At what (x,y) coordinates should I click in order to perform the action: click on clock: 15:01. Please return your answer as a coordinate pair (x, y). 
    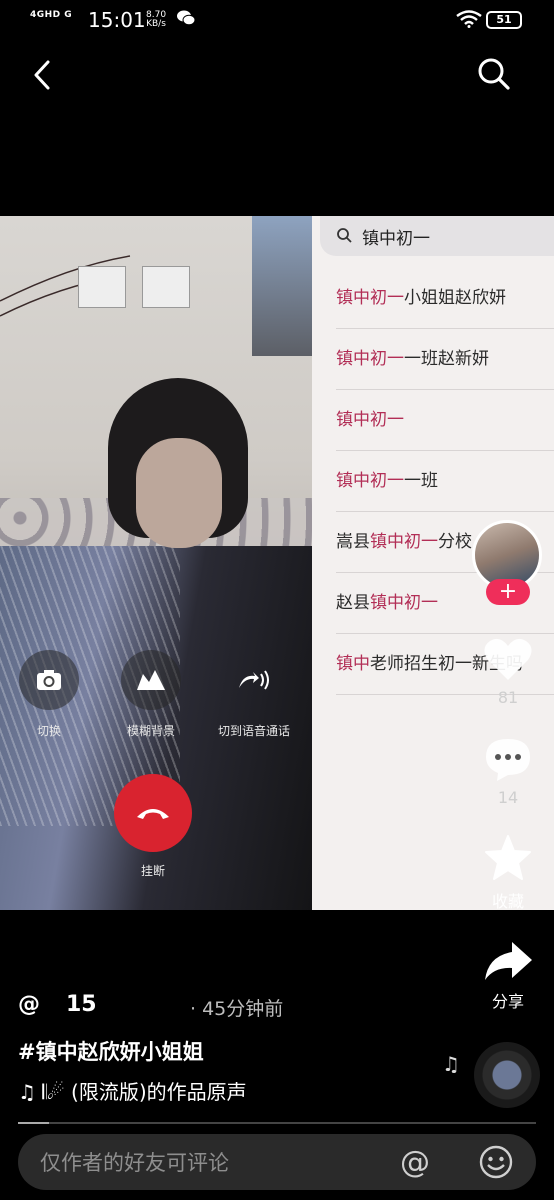
    Looking at the image, I should click on (117, 20).